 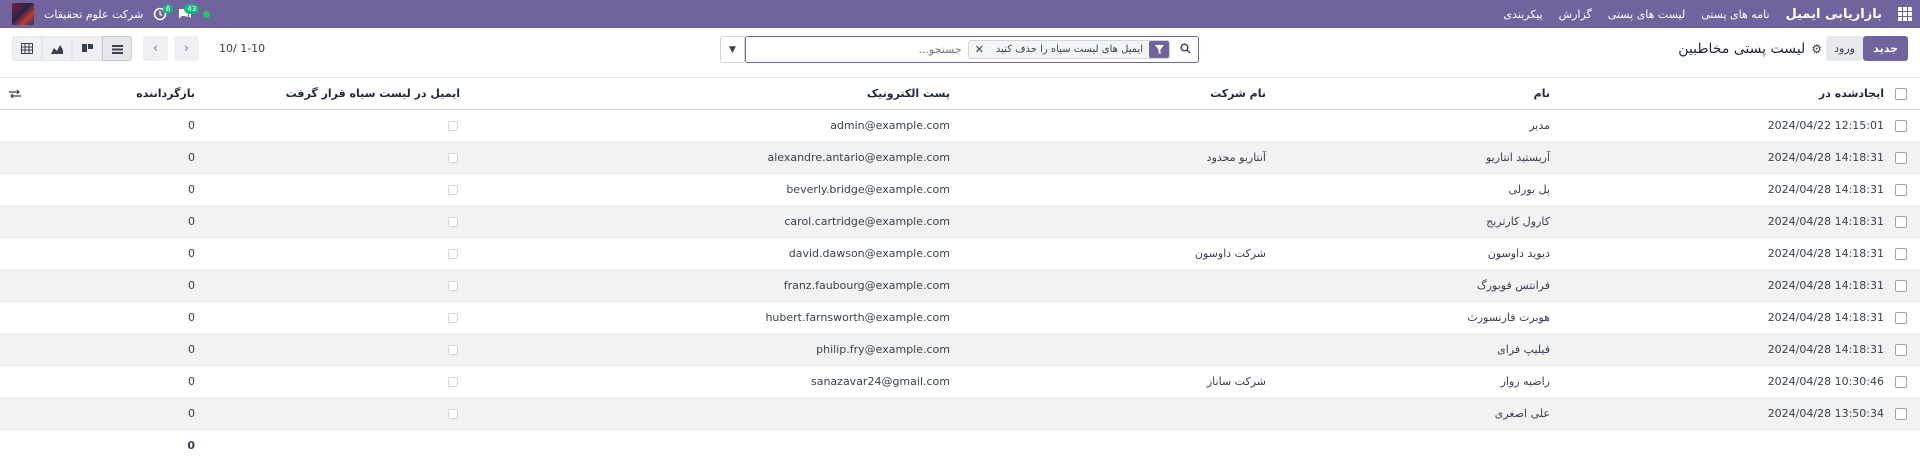 I want to click on column-email: پست الکترونیک, so click(x=855, y=93).